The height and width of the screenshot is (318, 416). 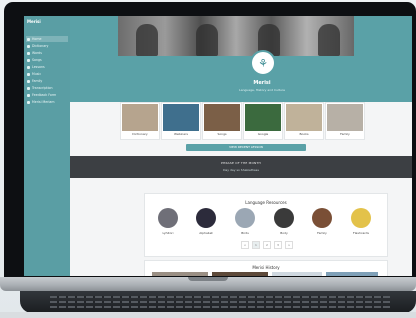 I want to click on sidebar-item-songs: Songs, so click(x=47, y=60).